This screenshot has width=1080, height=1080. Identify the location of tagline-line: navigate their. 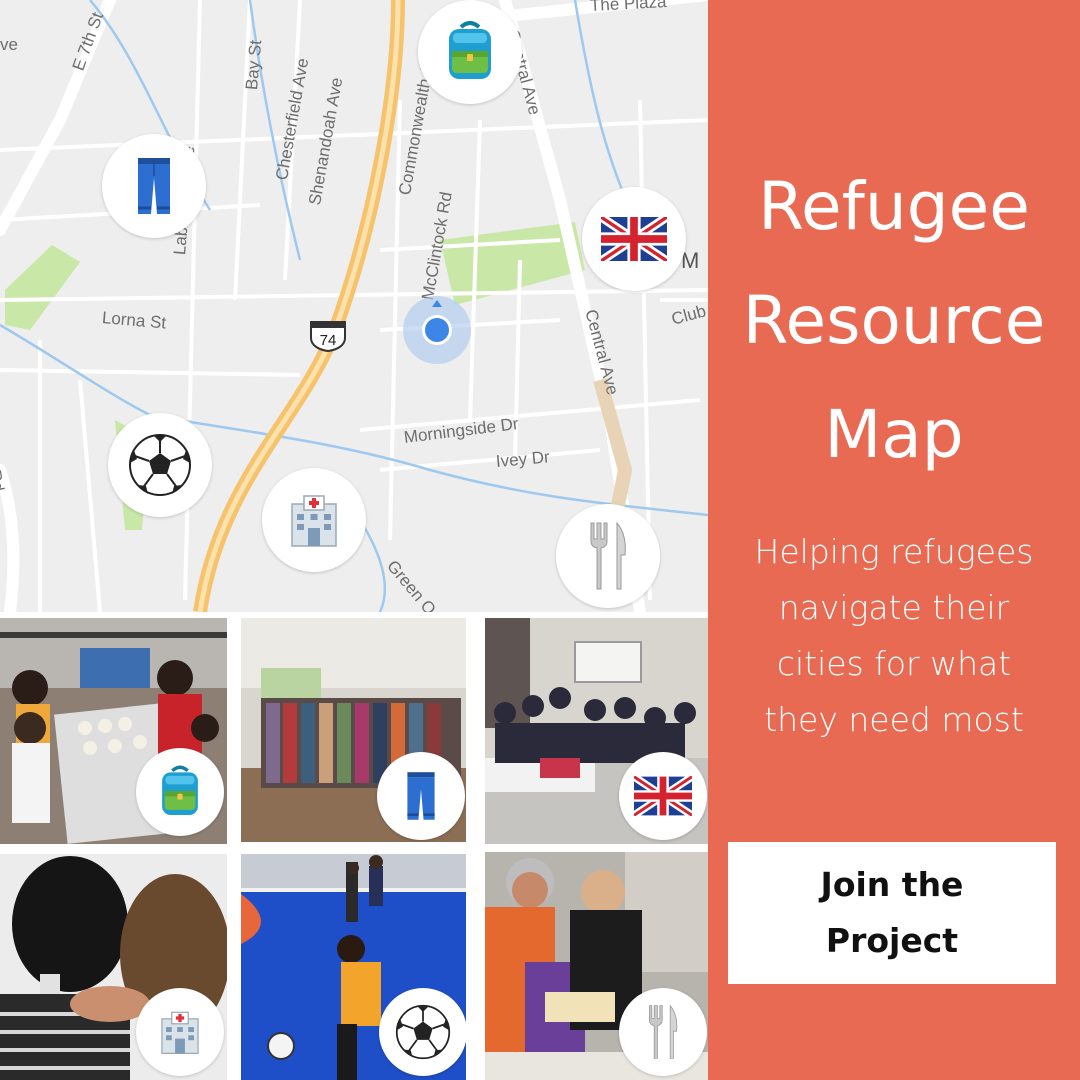
(894, 607).